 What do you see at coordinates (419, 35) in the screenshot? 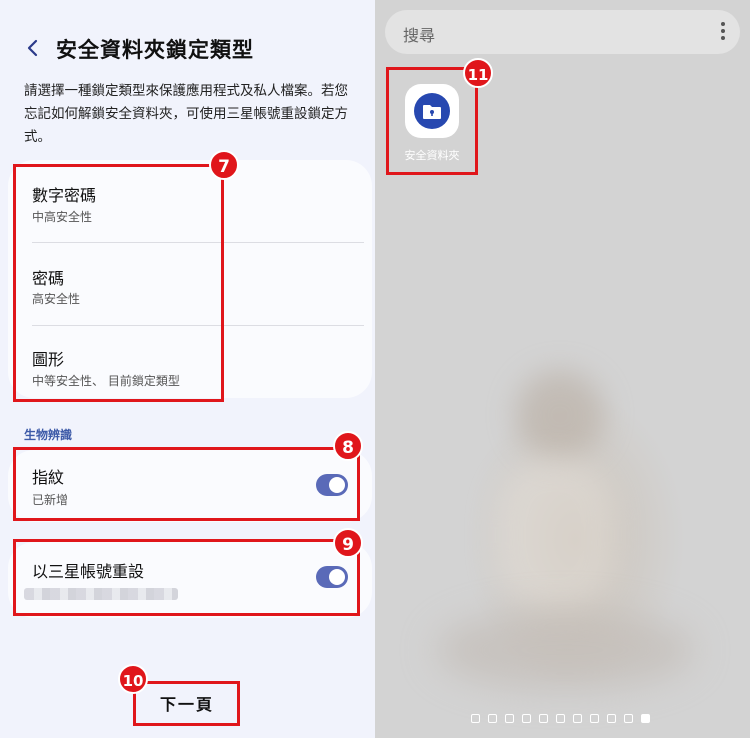
I see `search-placeholder: 搜尋` at bounding box center [419, 35].